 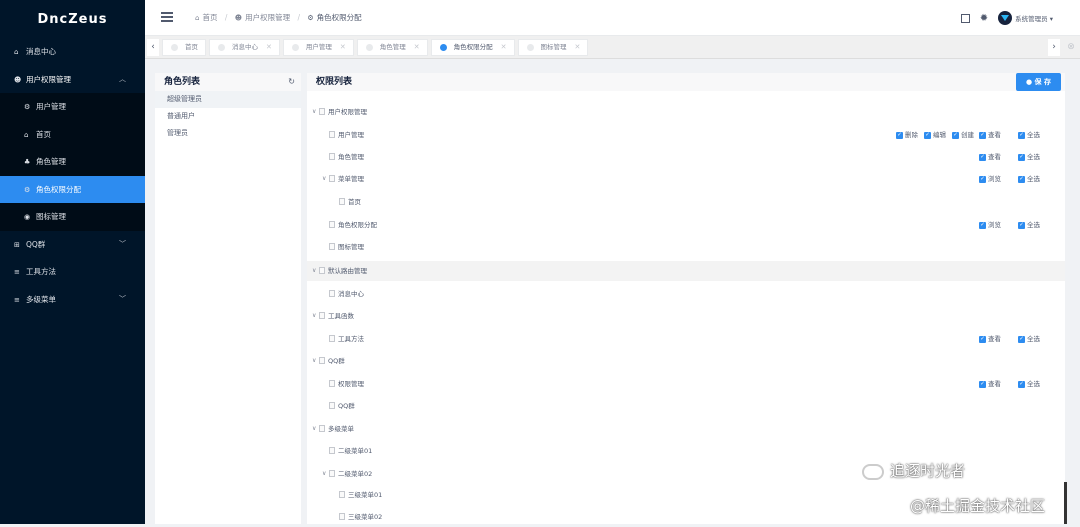 I want to click on permission-option: ✓ 编辑, so click(x=935, y=135).